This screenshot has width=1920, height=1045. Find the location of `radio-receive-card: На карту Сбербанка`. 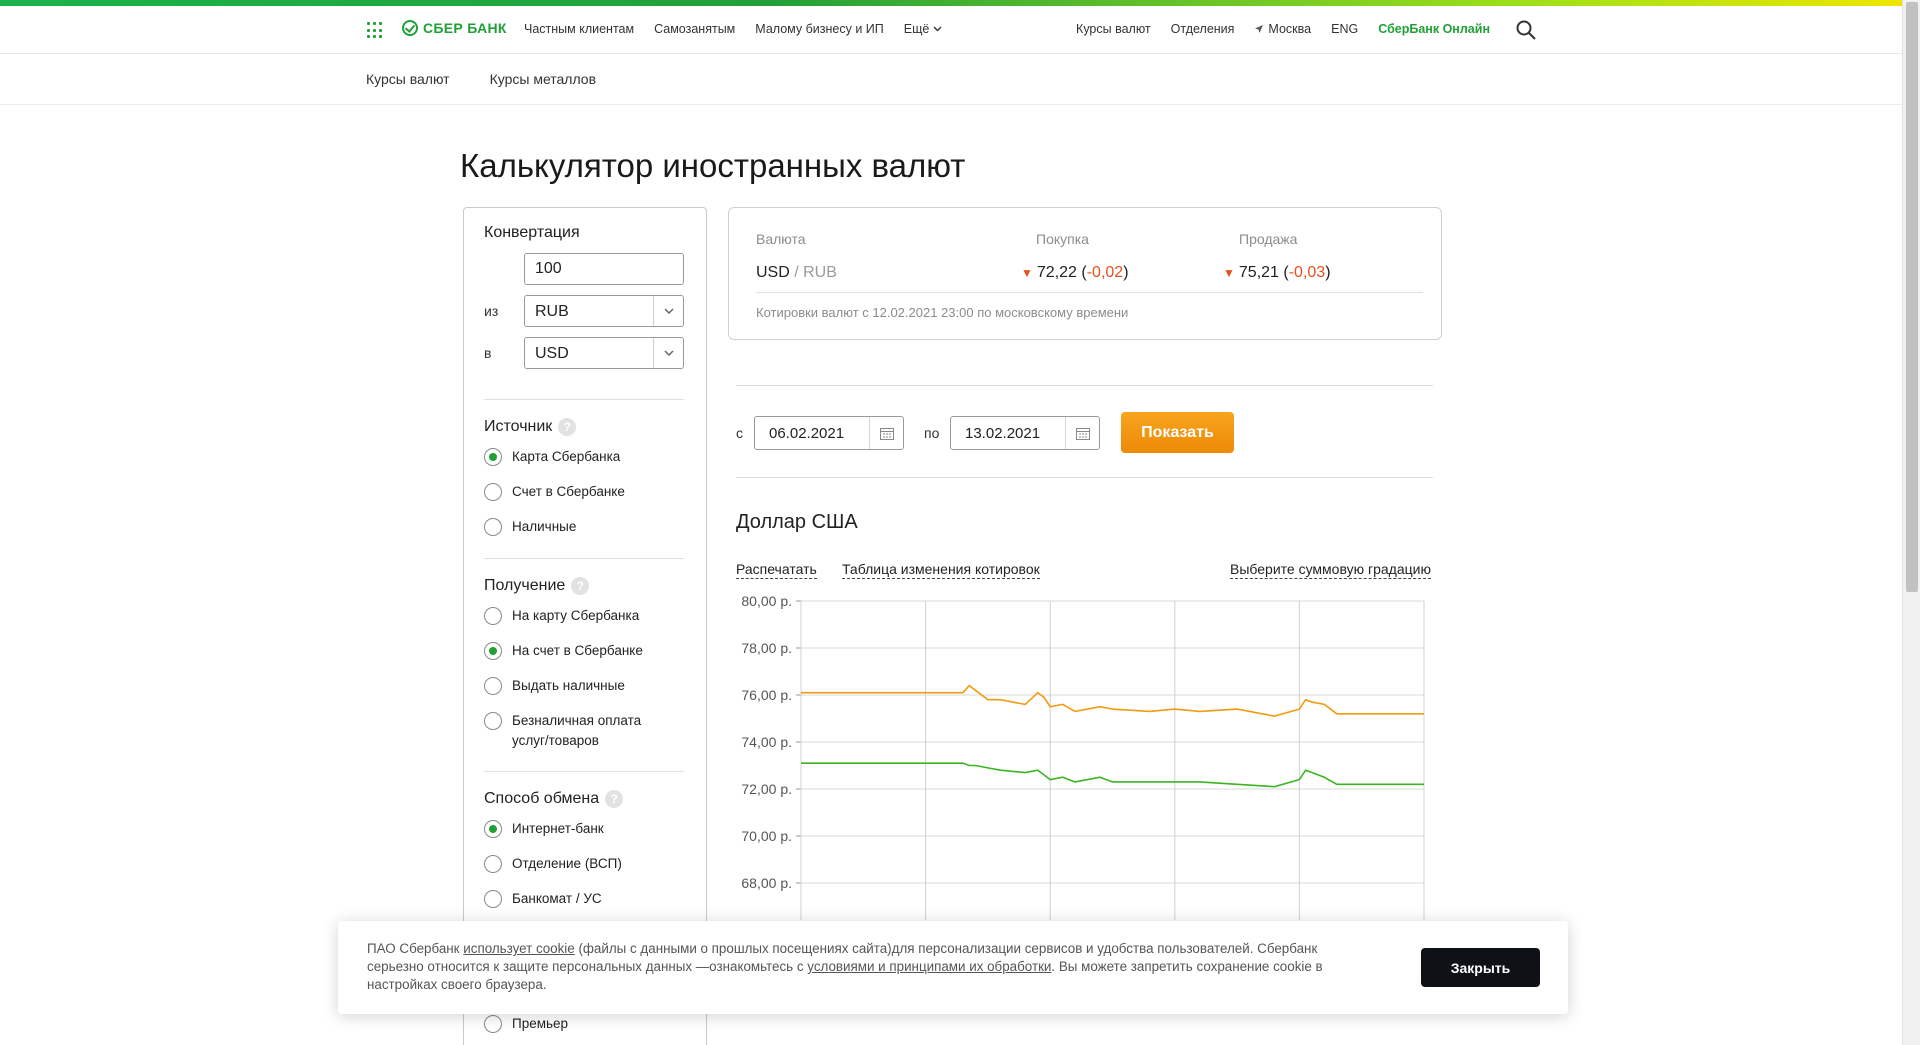

radio-receive-card: На карту Сбербанка is located at coordinates (573, 616).